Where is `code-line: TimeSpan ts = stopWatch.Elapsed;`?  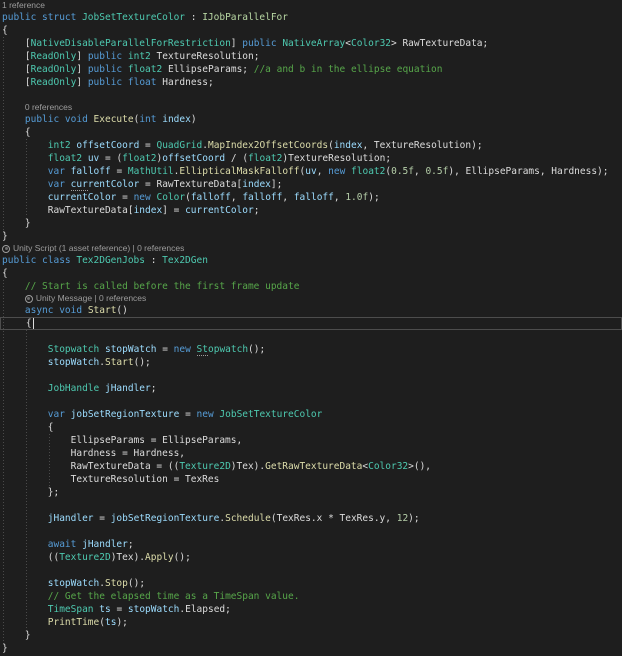
code-line: TimeSpan ts = stopWatch.Elapsed; is located at coordinates (311, 609).